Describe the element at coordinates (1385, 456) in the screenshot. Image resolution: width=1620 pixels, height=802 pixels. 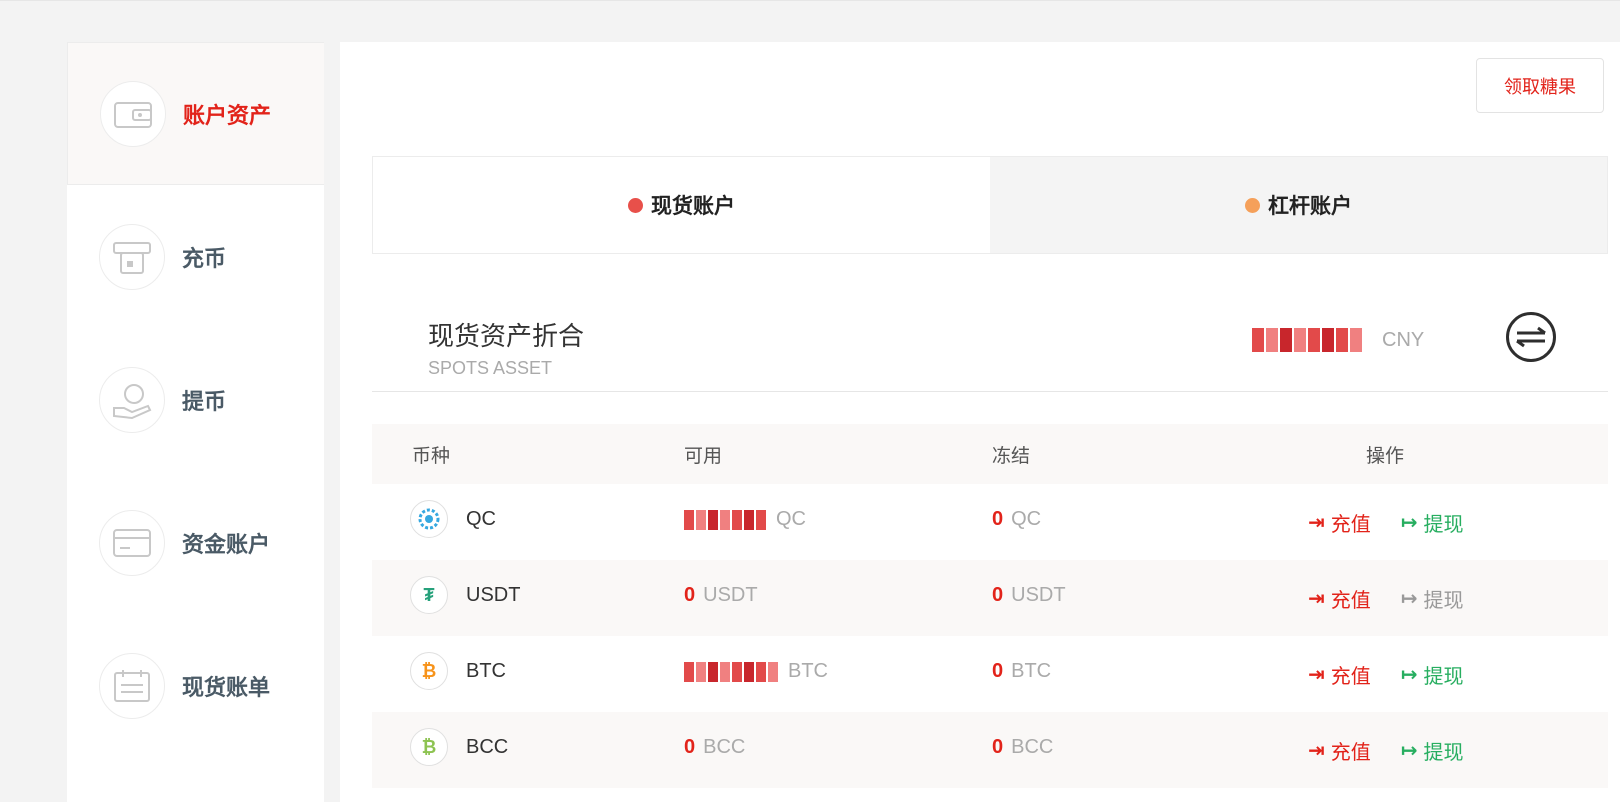
I see `header-operations: 操作` at that location.